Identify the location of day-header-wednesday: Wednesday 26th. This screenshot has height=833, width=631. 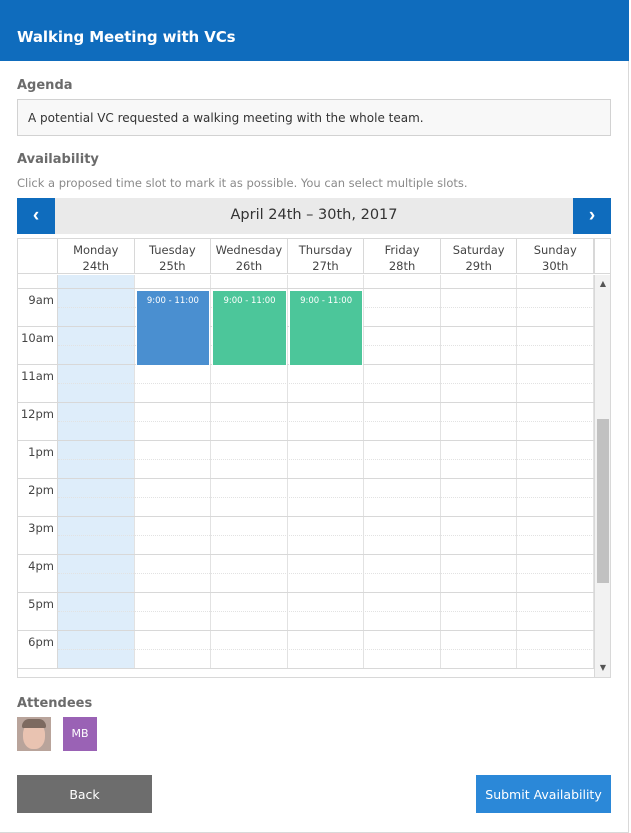
(249, 256).